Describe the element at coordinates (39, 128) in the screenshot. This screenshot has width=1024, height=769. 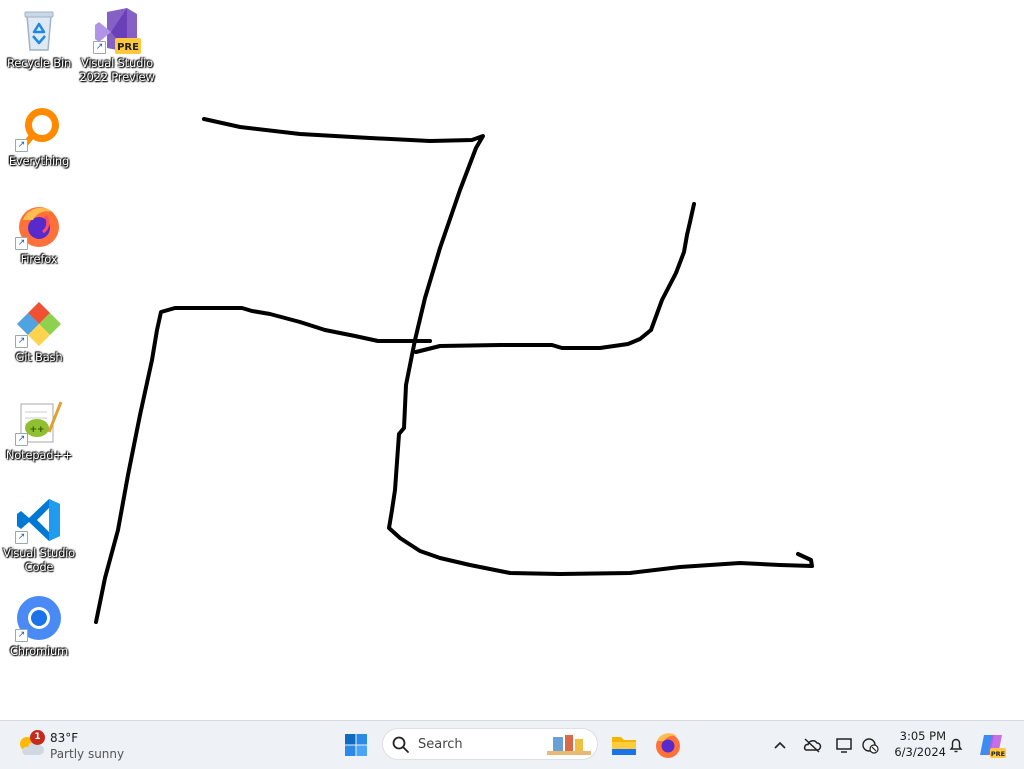
I see `everything-search-icon: ↗` at that location.